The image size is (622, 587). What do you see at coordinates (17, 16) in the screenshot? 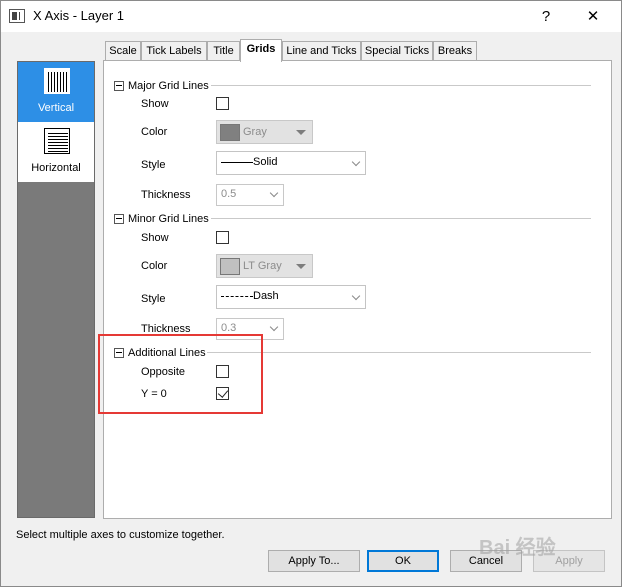
I see `app-window-icon` at bounding box center [17, 16].